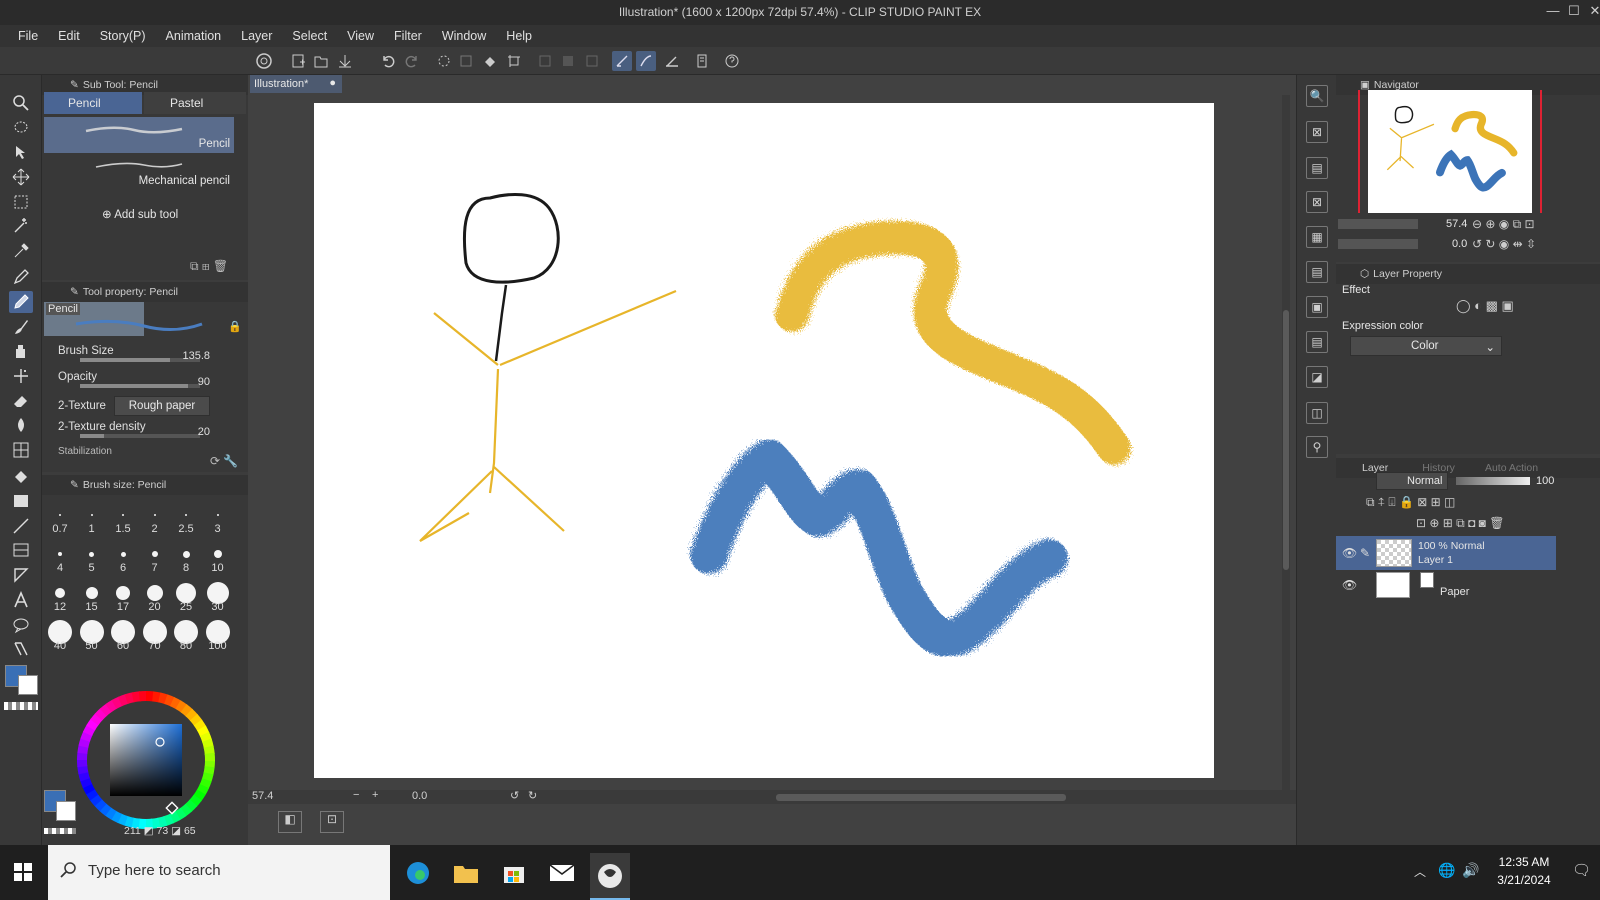 This screenshot has width=1600, height=900. I want to click on eye-icon: 👁, so click(1349, 553).